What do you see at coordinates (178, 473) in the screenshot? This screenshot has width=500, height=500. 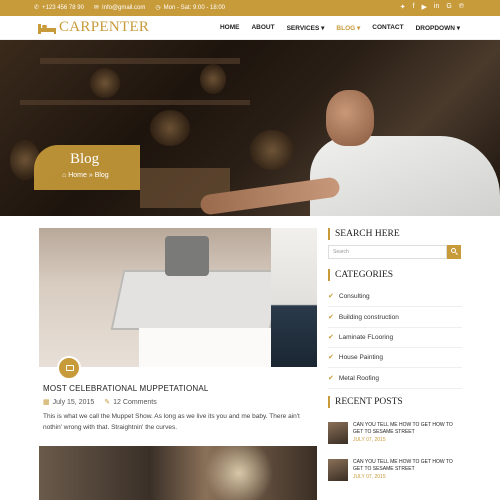 I see `post-image-second` at bounding box center [178, 473].